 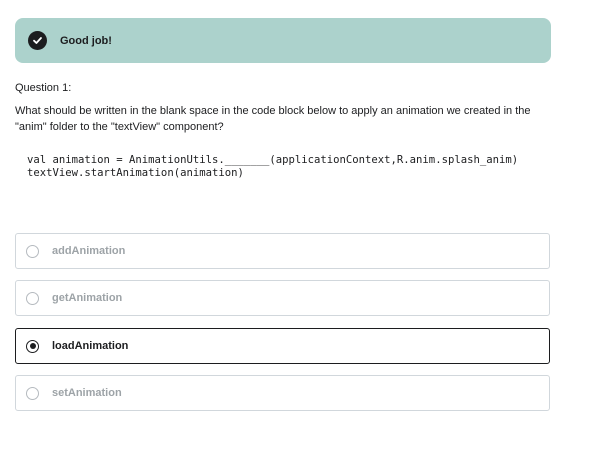 What do you see at coordinates (282, 346) in the screenshot?
I see `answer-option-loadanimation: loadAnimation` at bounding box center [282, 346].